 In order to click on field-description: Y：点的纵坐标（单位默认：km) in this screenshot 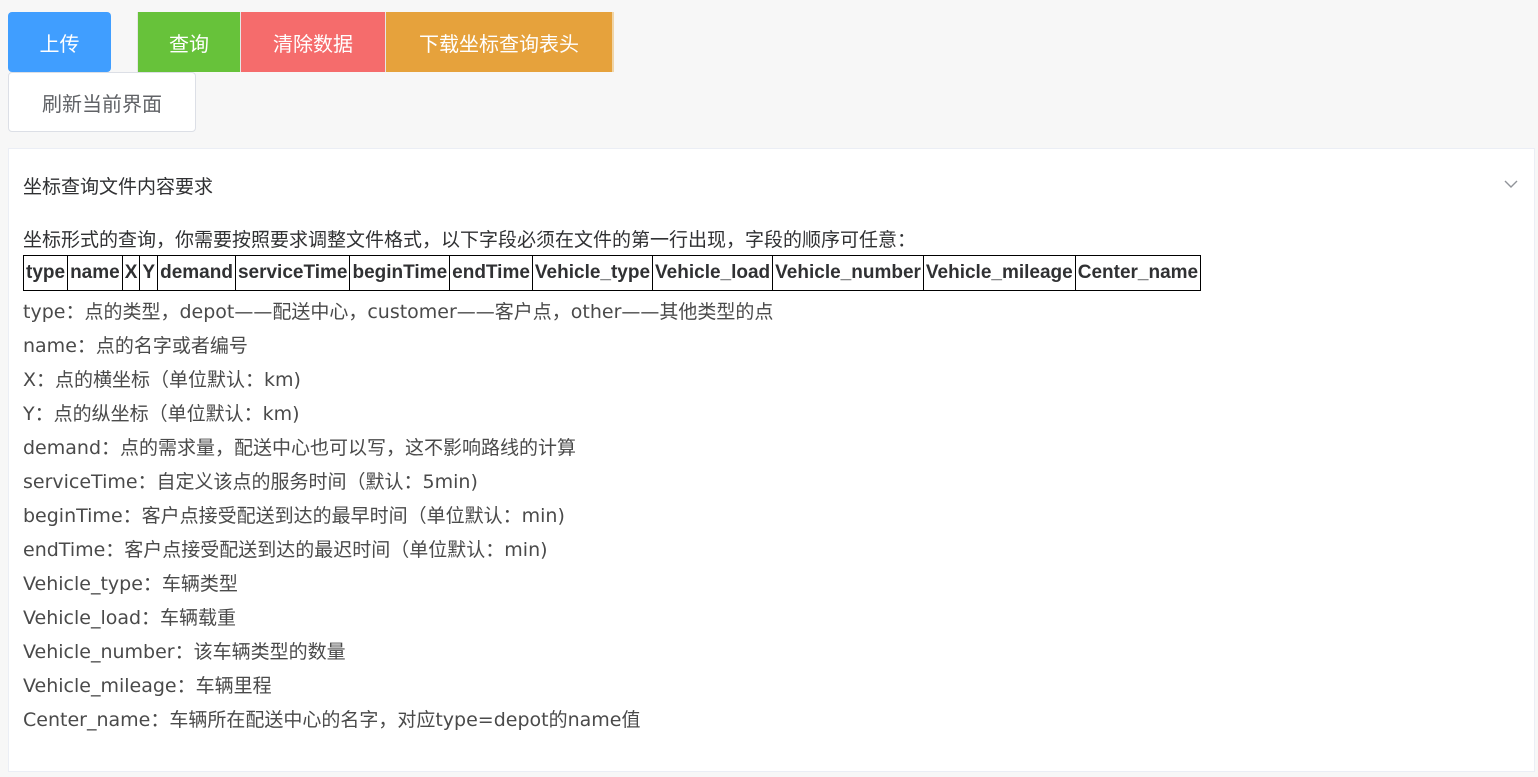, I will do `click(161, 414)`.